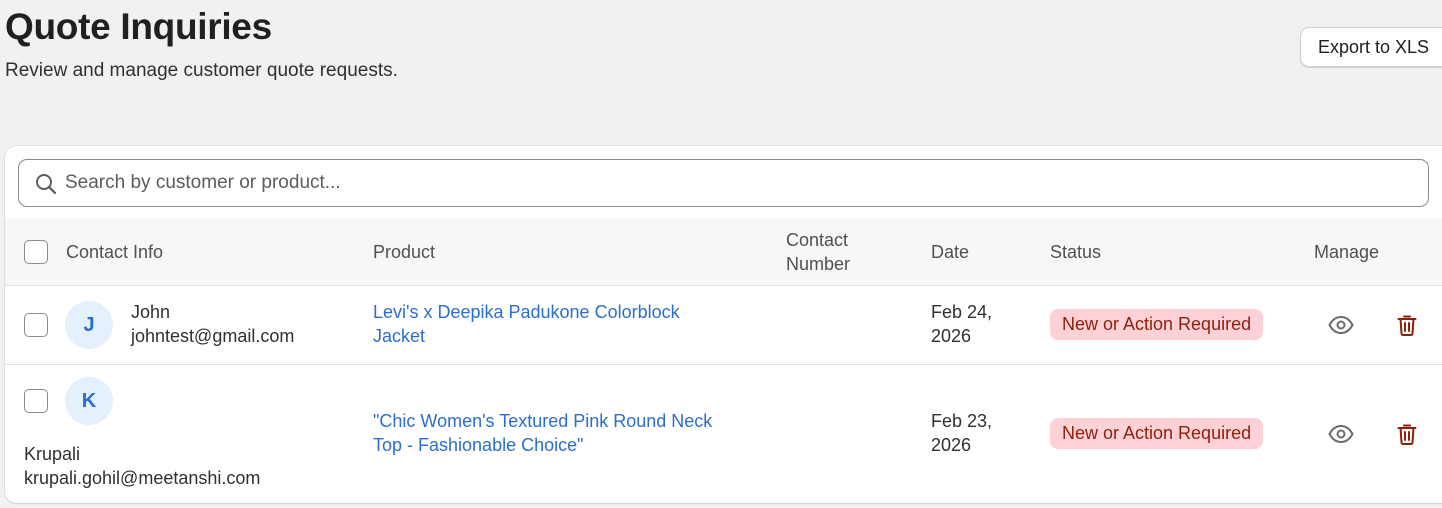 The image size is (1442, 508). I want to click on date-line1: Feb 23,, so click(962, 421).